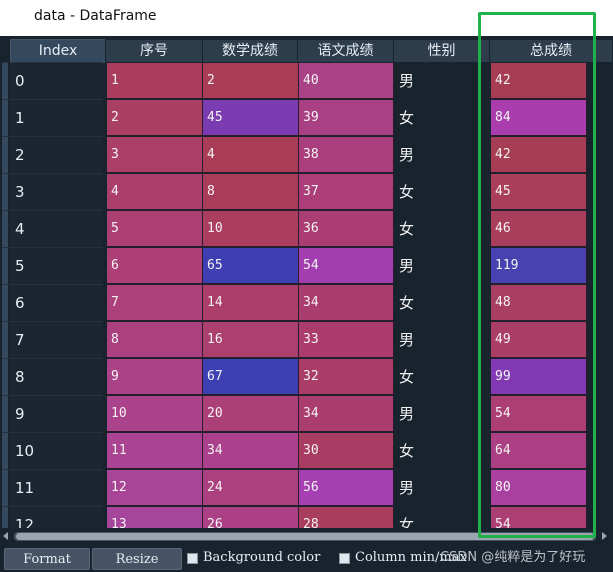 The height and width of the screenshot is (572, 613). What do you see at coordinates (539, 488) in the screenshot?
I see `table-cell: 80` at bounding box center [539, 488].